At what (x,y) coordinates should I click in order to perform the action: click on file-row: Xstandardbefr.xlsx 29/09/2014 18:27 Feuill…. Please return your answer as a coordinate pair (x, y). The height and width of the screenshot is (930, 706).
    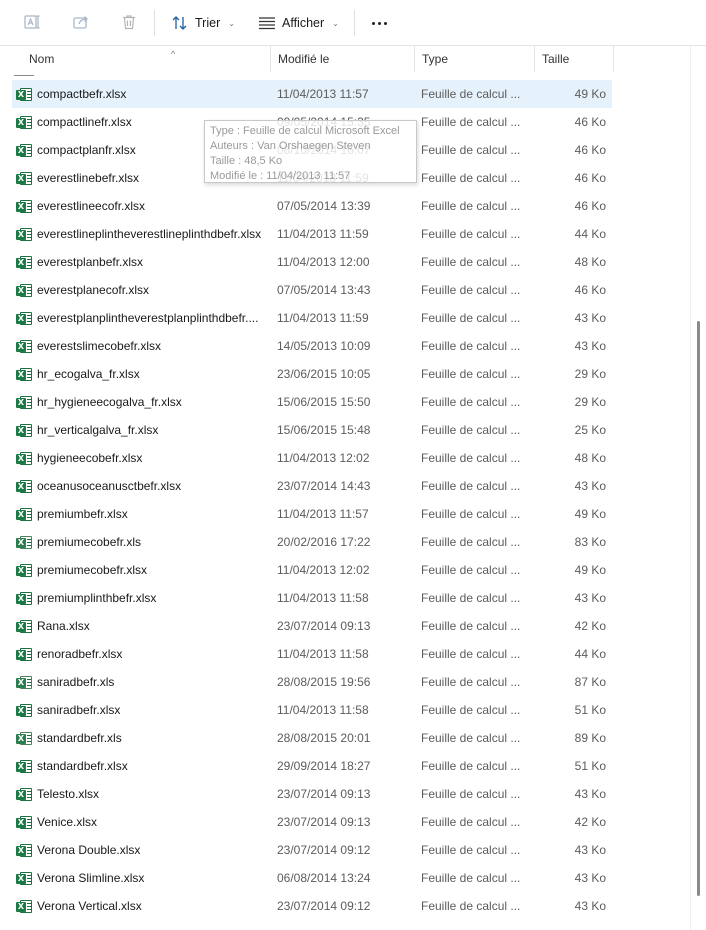
    Looking at the image, I should click on (312, 766).